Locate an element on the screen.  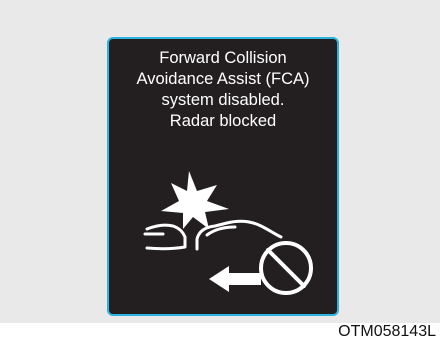
warning-line-2: Avoidance Assist (FCA) is located at coordinates (223, 79).